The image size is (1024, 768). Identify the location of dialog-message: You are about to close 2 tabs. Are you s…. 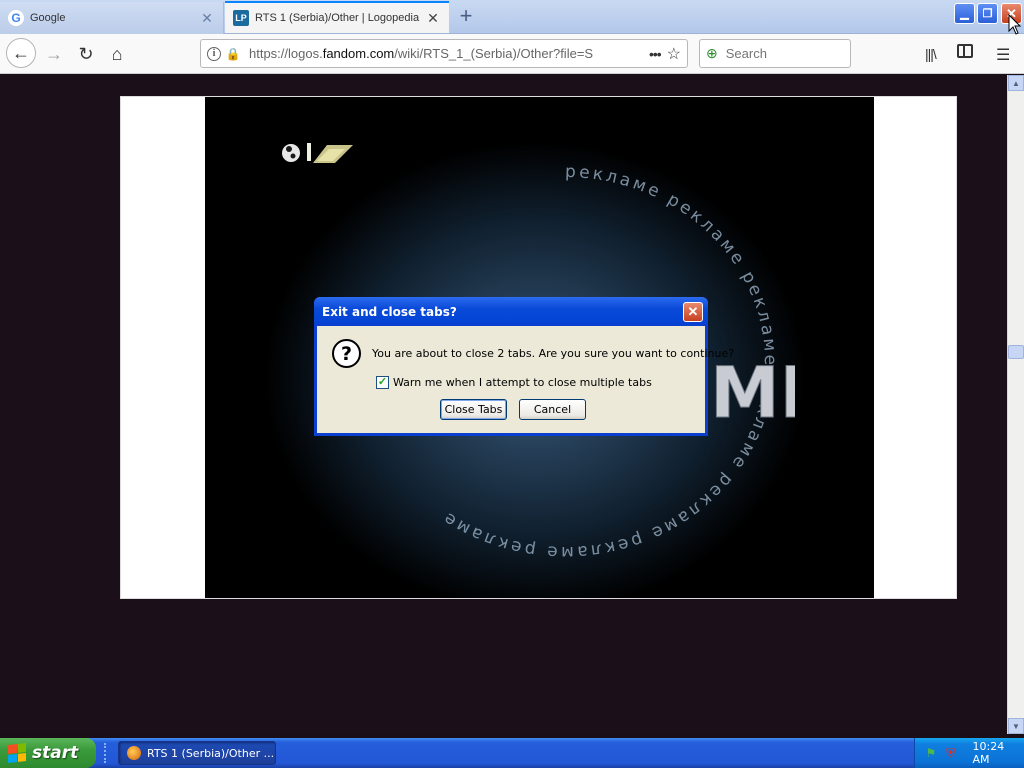
(553, 353).